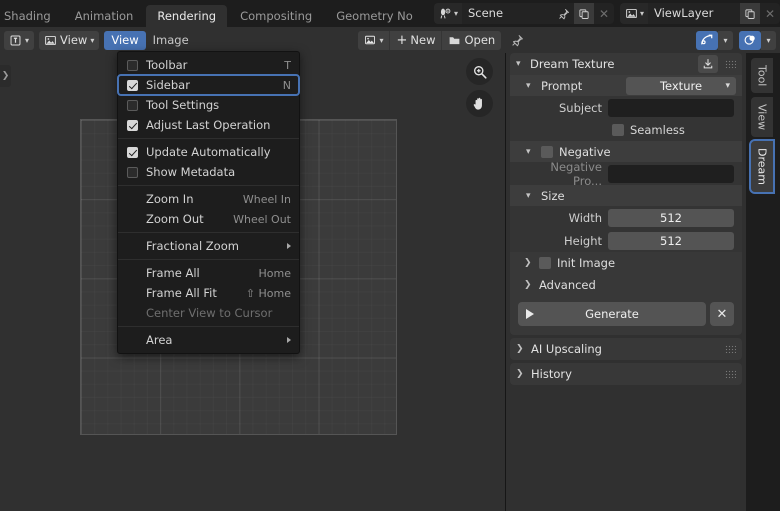 The height and width of the screenshot is (511, 780). What do you see at coordinates (612, 314) in the screenshot?
I see `generate-button: Generate` at bounding box center [612, 314].